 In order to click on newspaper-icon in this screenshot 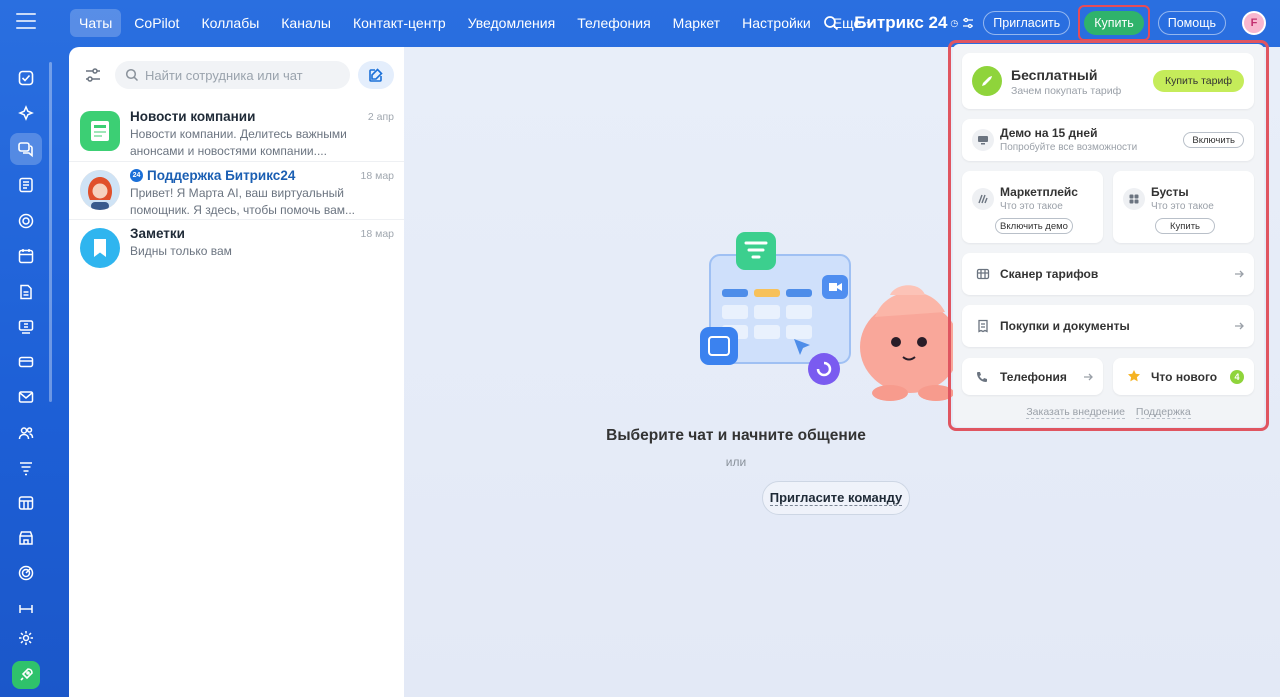, I will do `click(100, 131)`.